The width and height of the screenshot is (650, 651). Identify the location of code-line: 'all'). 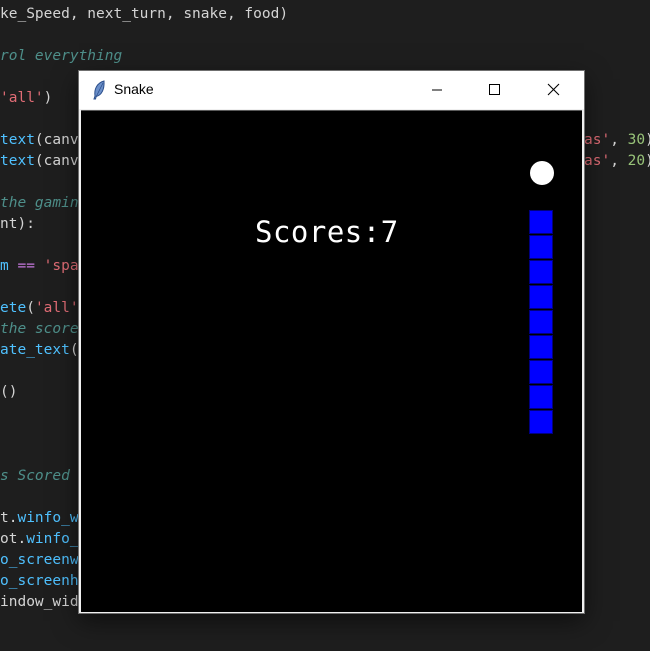
(26, 98).